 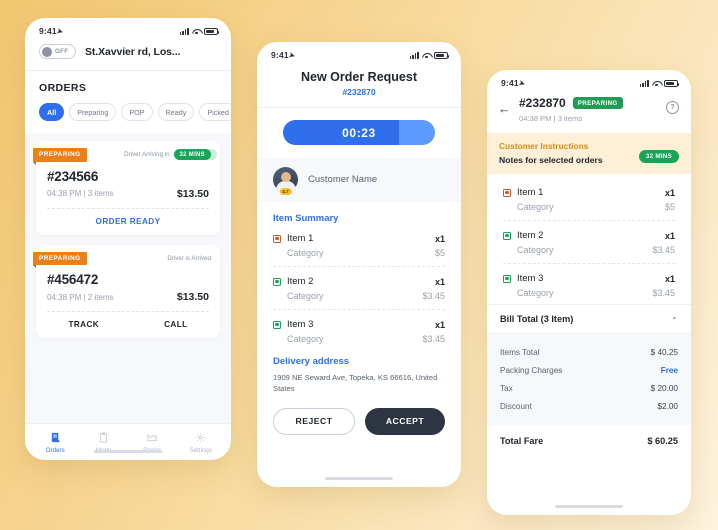 What do you see at coordinates (442, 55) in the screenshot?
I see `battery-icon` at bounding box center [442, 55].